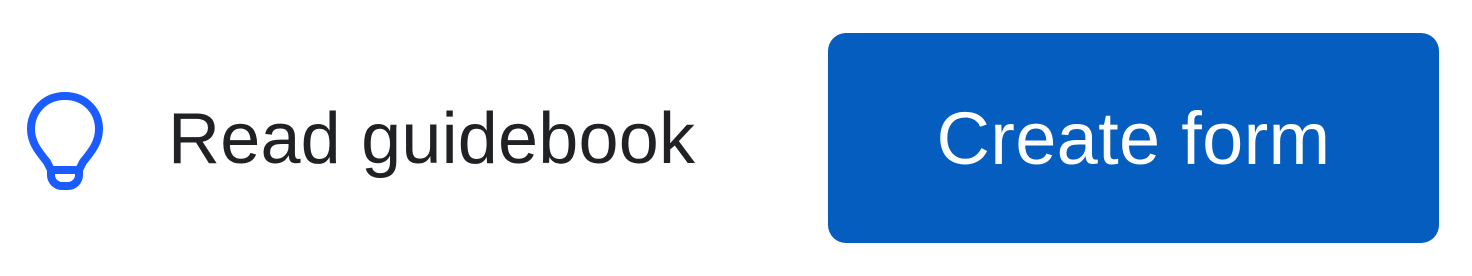 Image resolution: width=1472 pixels, height=276 pixels. What do you see at coordinates (432, 139) in the screenshot?
I see `read-guidebook-label: Read guidebook` at bounding box center [432, 139].